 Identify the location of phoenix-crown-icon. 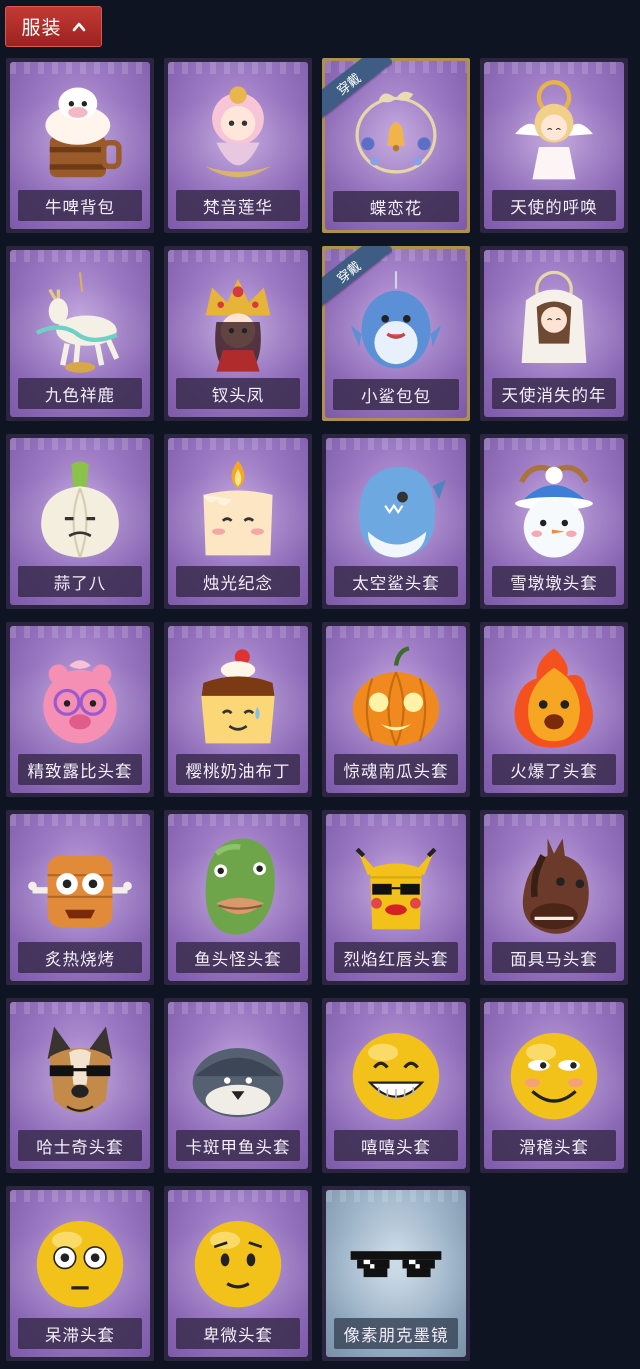
(238, 325).